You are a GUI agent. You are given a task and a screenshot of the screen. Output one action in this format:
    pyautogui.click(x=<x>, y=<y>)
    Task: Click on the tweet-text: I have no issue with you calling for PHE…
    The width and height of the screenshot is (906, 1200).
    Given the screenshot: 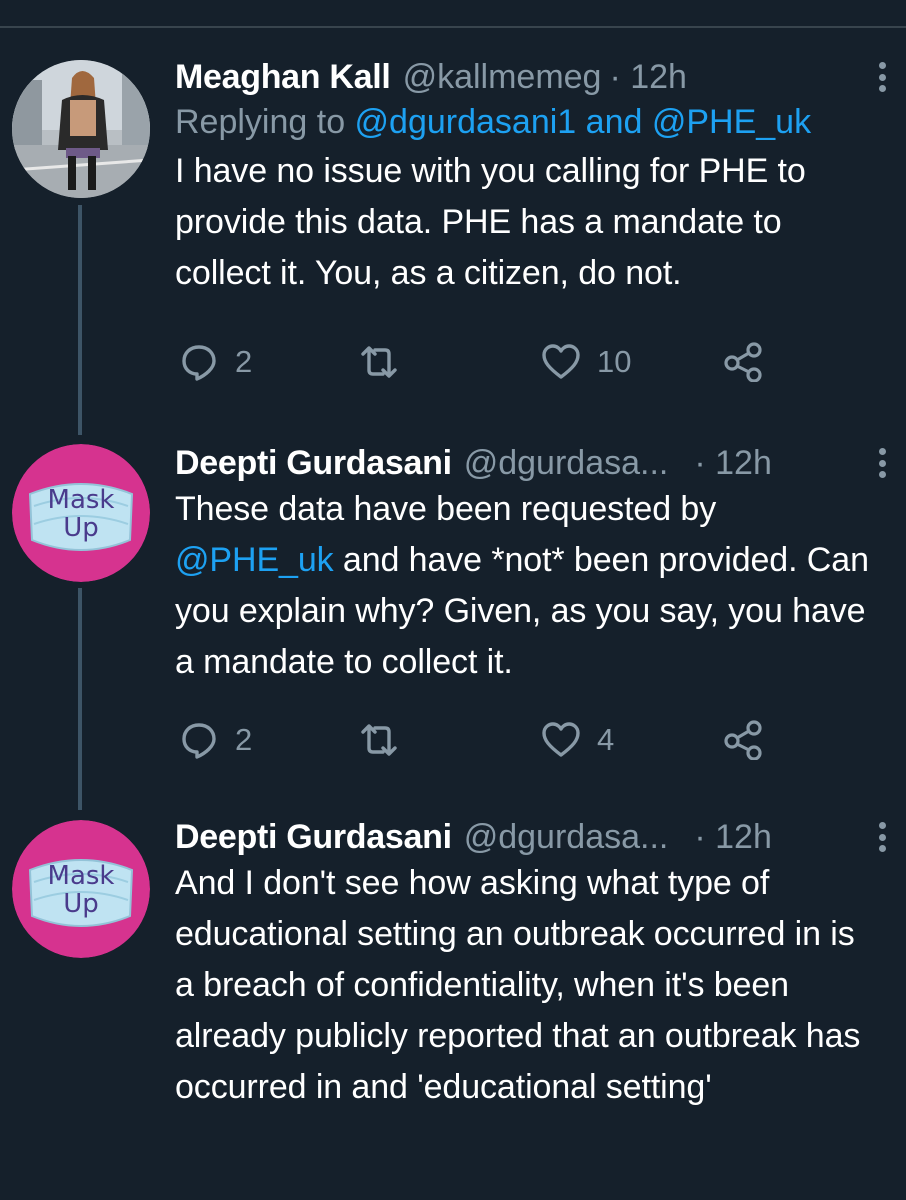 What is the action you would take?
    pyautogui.click(x=490, y=222)
    